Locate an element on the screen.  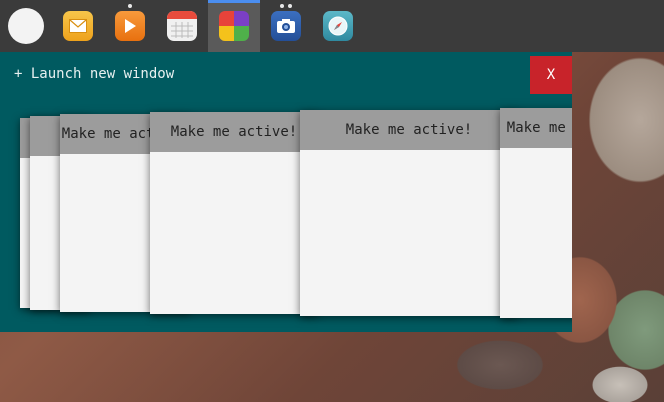
windows-app-button is located at coordinates (234, 26).